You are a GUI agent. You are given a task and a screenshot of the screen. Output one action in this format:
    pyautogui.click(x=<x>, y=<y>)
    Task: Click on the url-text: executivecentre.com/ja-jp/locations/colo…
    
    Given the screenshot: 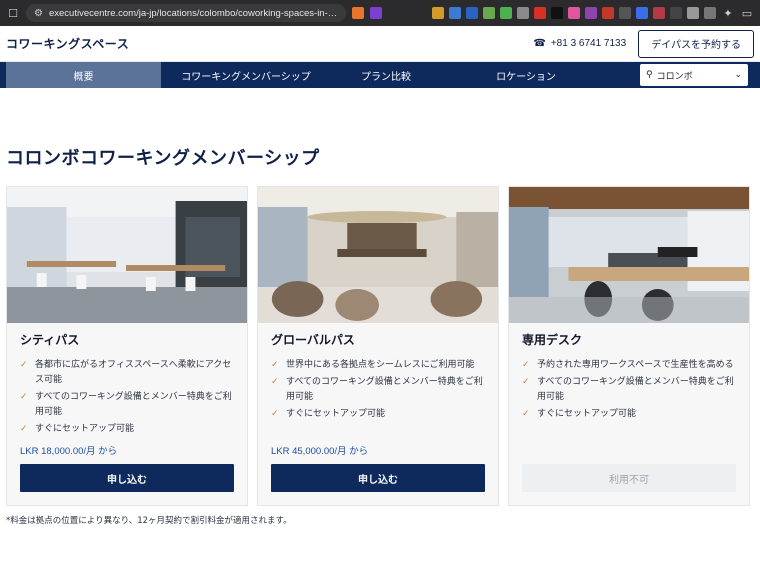 What is the action you would take?
    pyautogui.click(x=193, y=13)
    